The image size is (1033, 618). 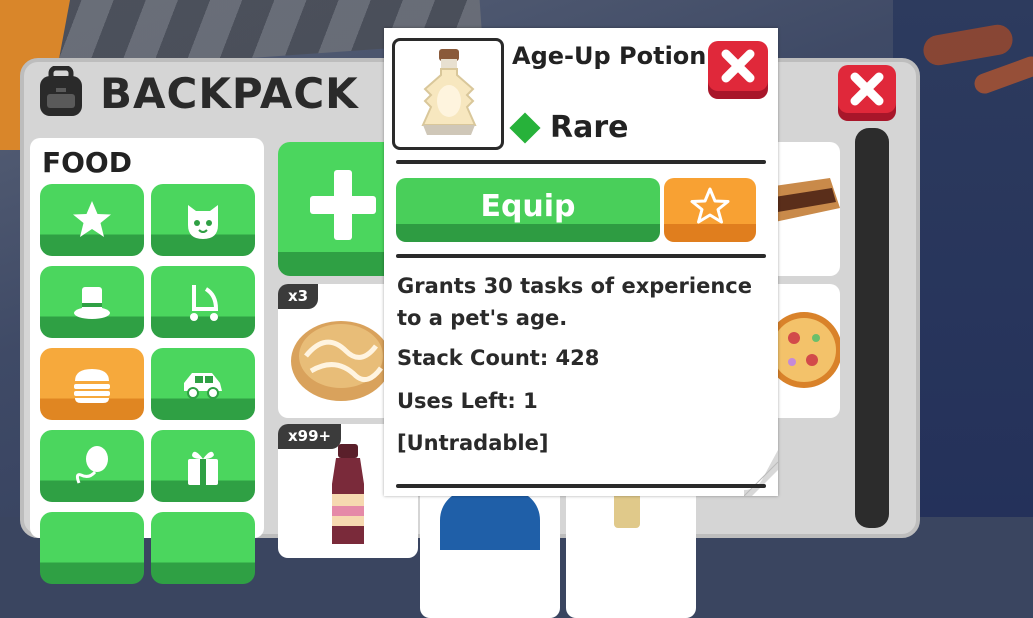 What do you see at coordinates (761, 473) in the screenshot?
I see `page-fold` at bounding box center [761, 473].